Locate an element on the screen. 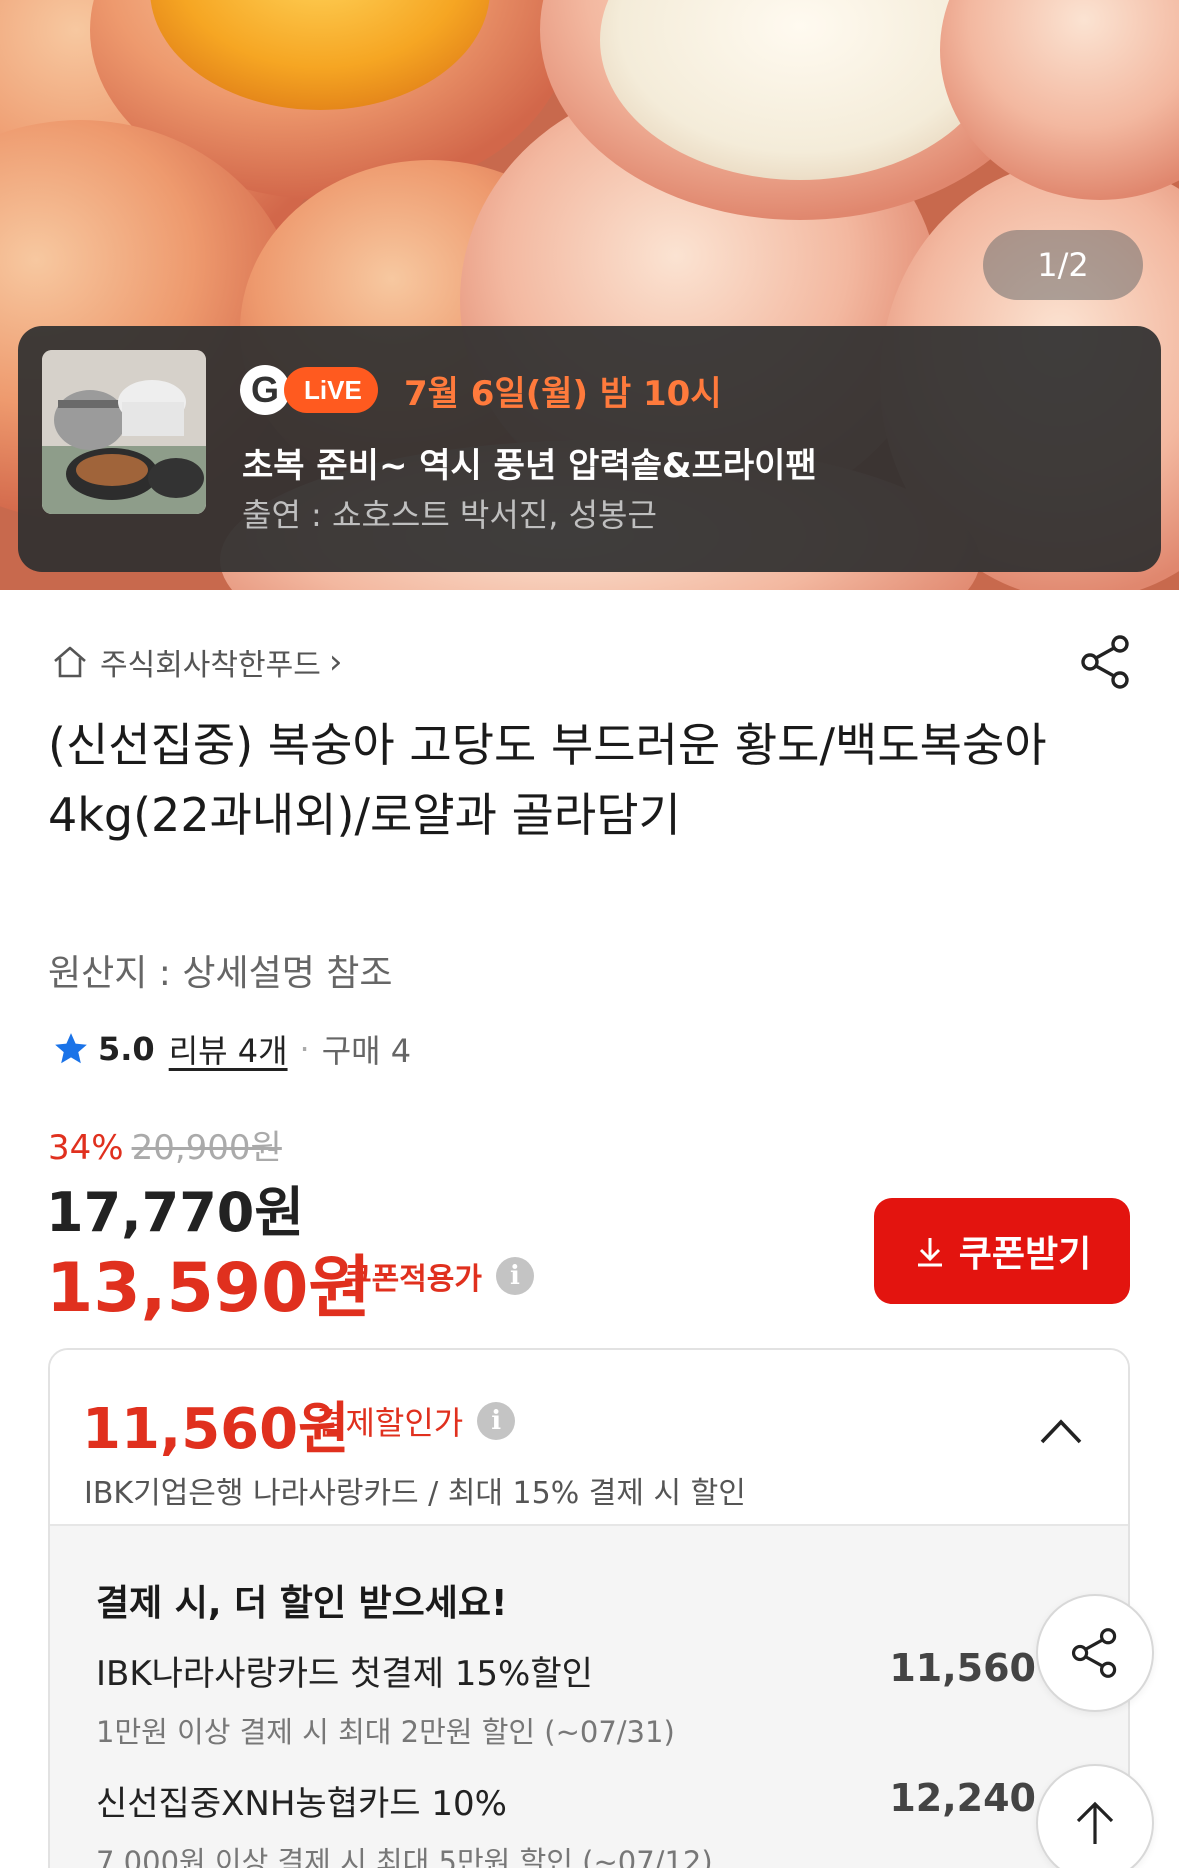 The height and width of the screenshot is (1868, 1179). coupon-download-button: 쿠폰받기 is located at coordinates (1002, 1251).